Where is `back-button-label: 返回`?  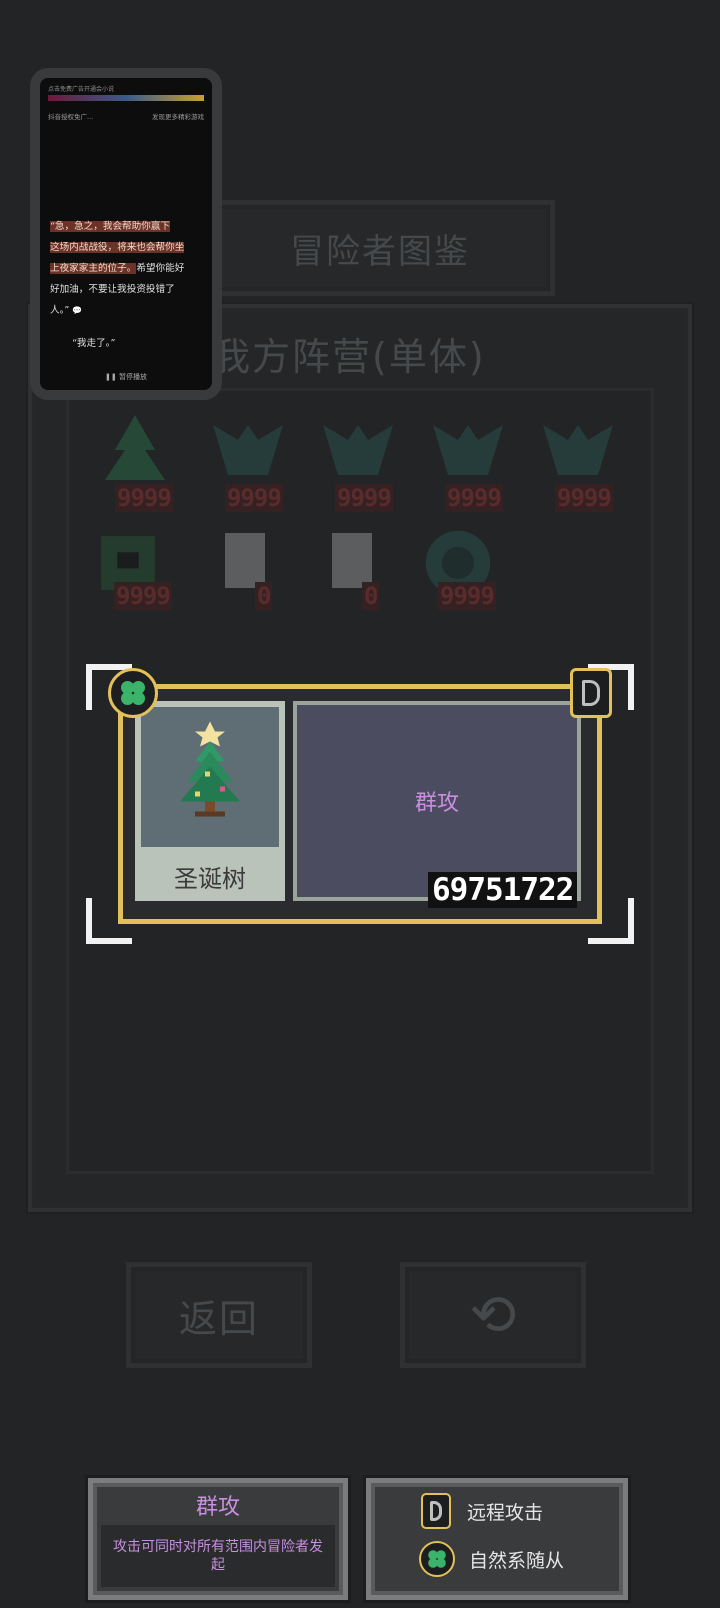 back-button-label: 返回 is located at coordinates (218, 1318).